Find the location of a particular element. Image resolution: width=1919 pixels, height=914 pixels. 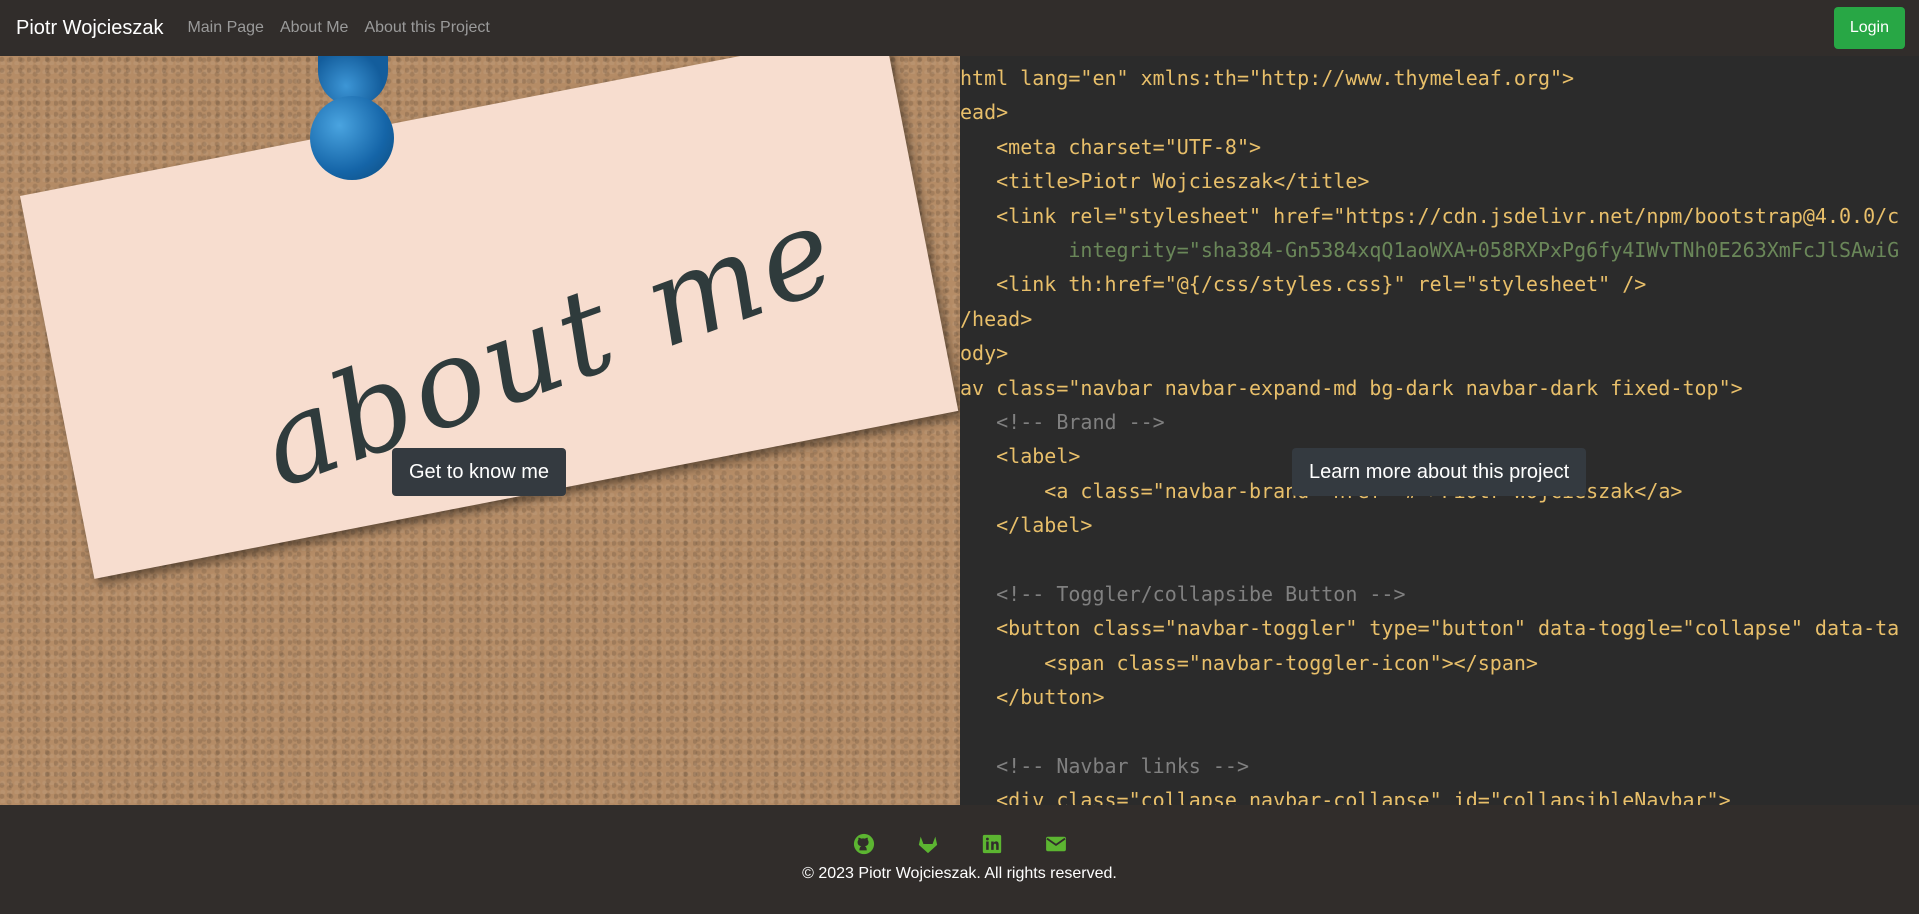

code-line: ody> is located at coordinates (984, 353).